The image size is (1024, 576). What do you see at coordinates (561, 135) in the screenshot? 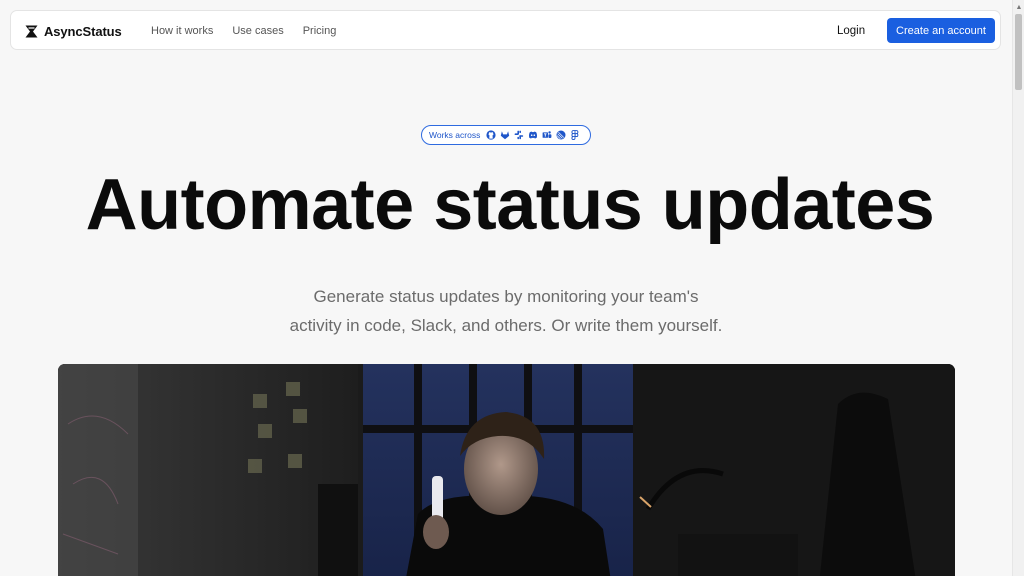
I see `linear-icon` at bounding box center [561, 135].